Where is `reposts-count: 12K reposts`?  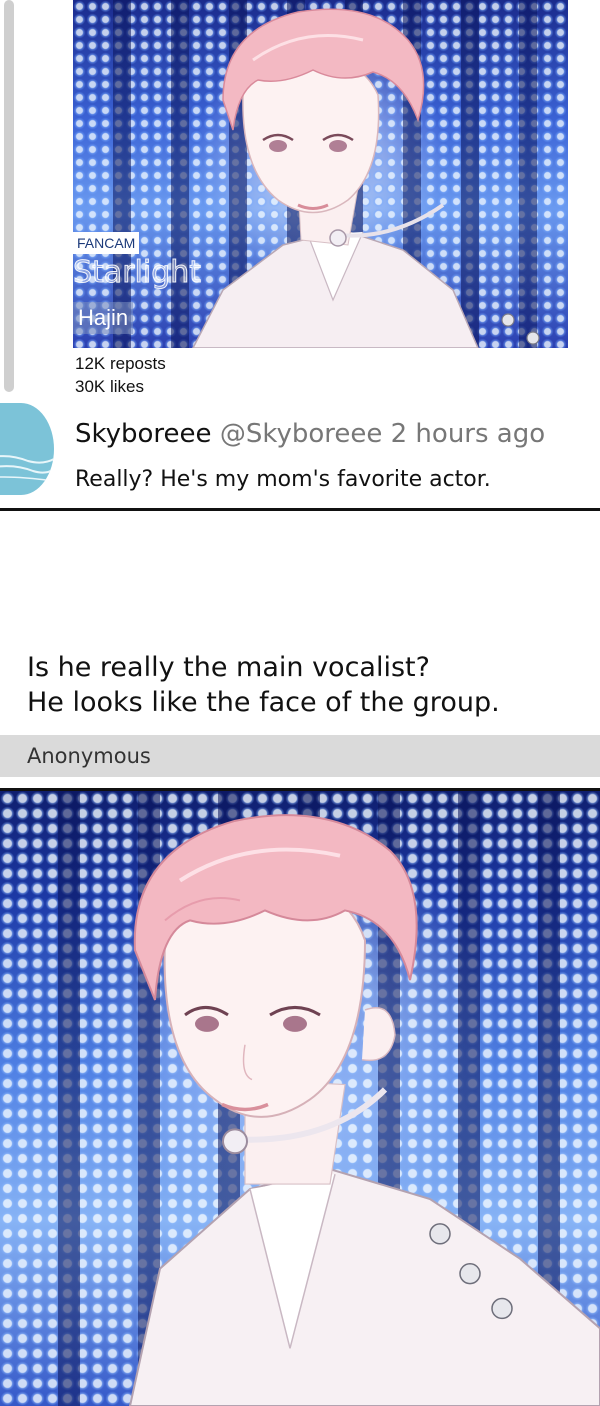
reposts-count: 12K reposts is located at coordinates (120, 363).